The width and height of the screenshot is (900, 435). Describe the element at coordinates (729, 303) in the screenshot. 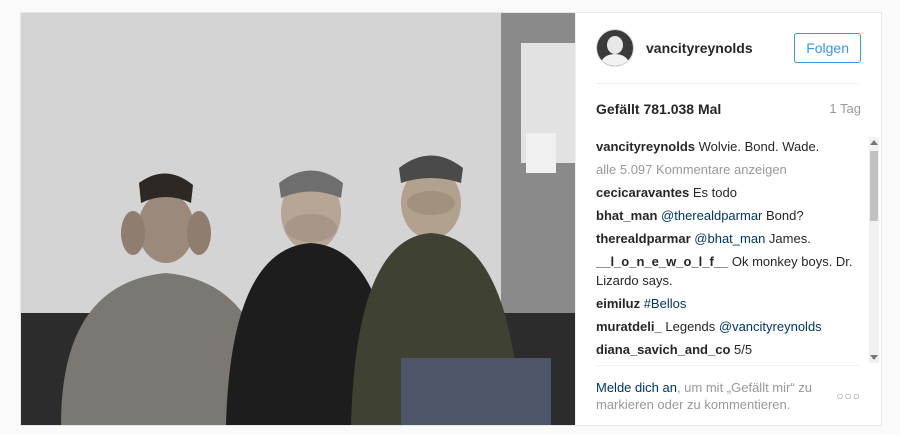

I see `comment-item: eimiluz #Bellos` at that location.